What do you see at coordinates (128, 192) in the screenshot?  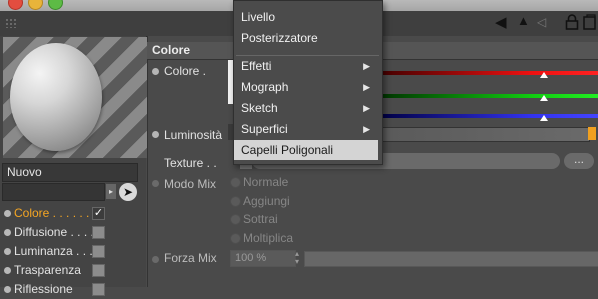 I see `pointer-icon: ➤` at bounding box center [128, 192].